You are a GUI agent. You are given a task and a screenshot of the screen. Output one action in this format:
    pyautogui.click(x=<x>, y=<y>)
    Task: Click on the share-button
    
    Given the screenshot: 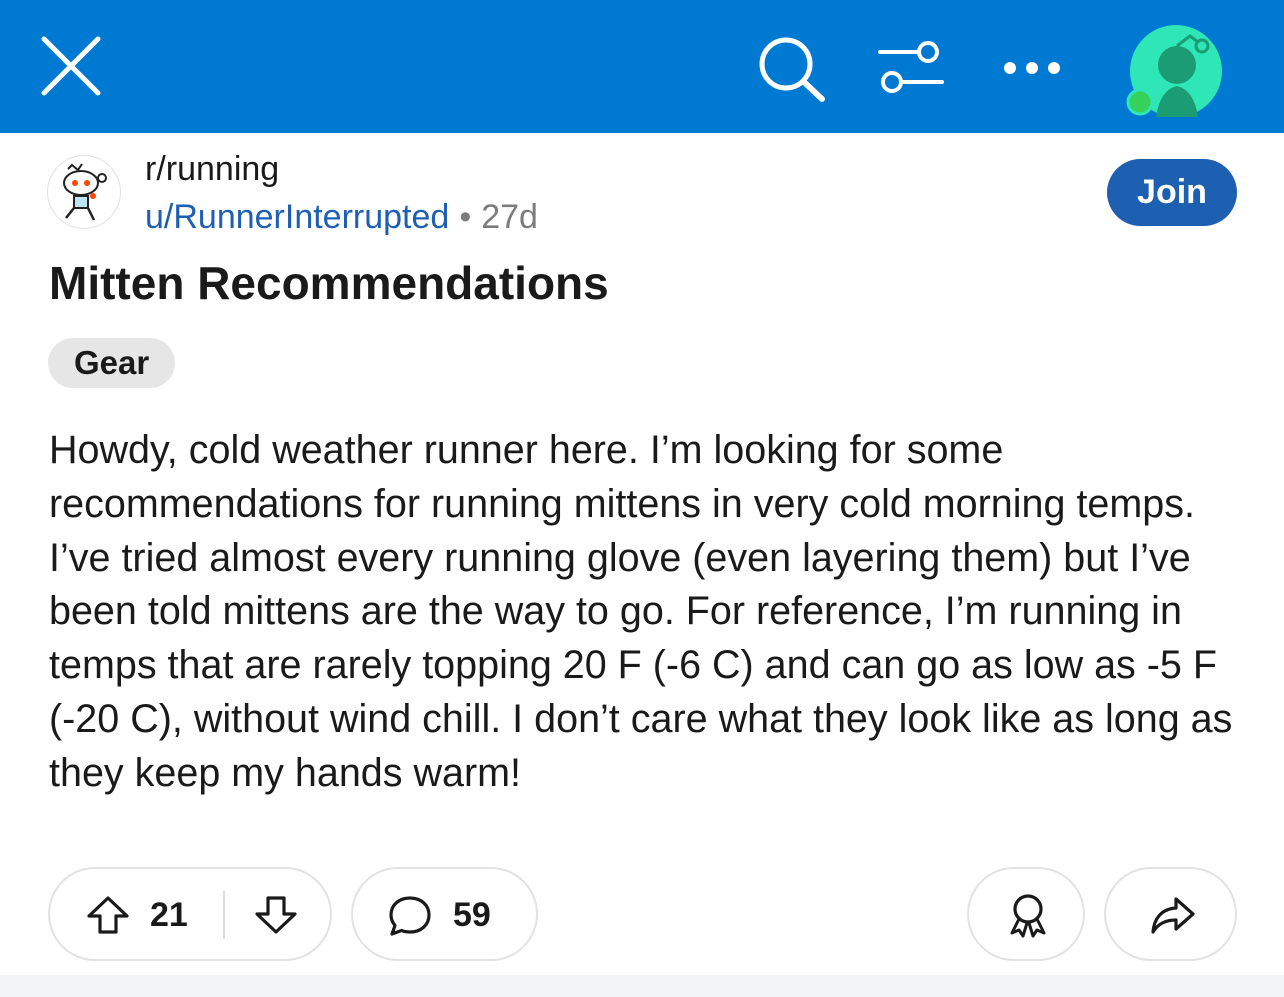 What is the action you would take?
    pyautogui.click(x=1170, y=914)
    